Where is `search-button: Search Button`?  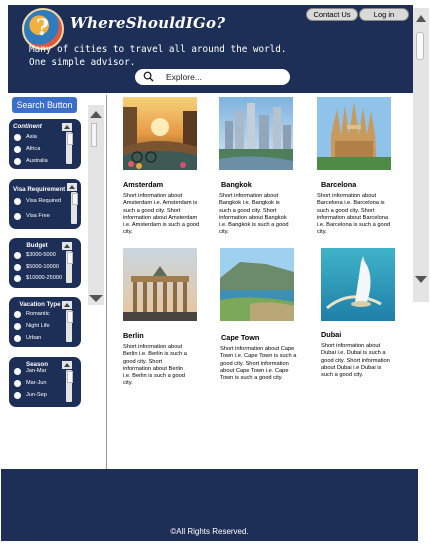 search-button: Search Button is located at coordinates (44, 105).